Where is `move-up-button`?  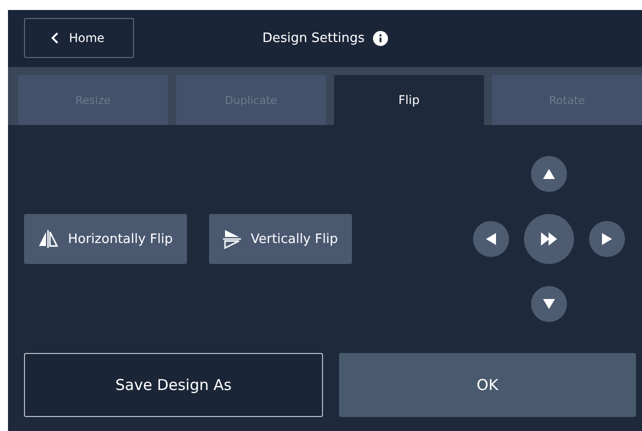 move-up-button is located at coordinates (549, 174).